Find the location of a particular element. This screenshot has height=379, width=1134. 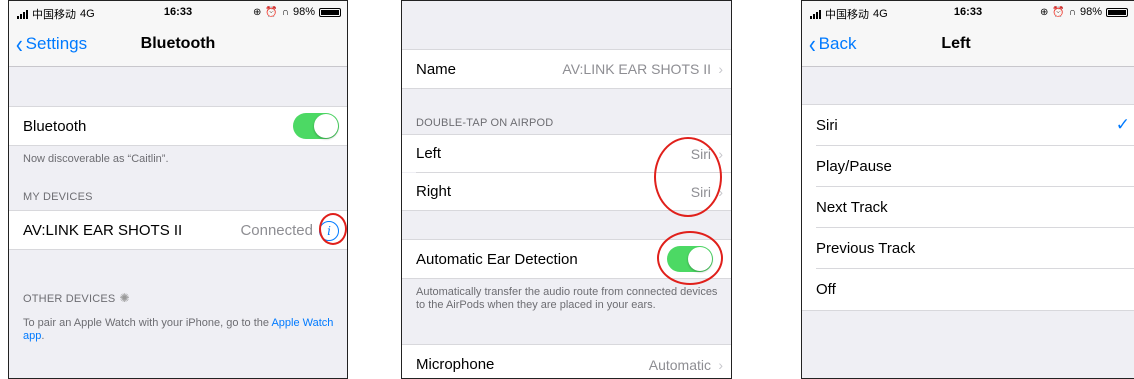

name-value: AV:LINK EAR SHOTS II is located at coordinates (636, 69).